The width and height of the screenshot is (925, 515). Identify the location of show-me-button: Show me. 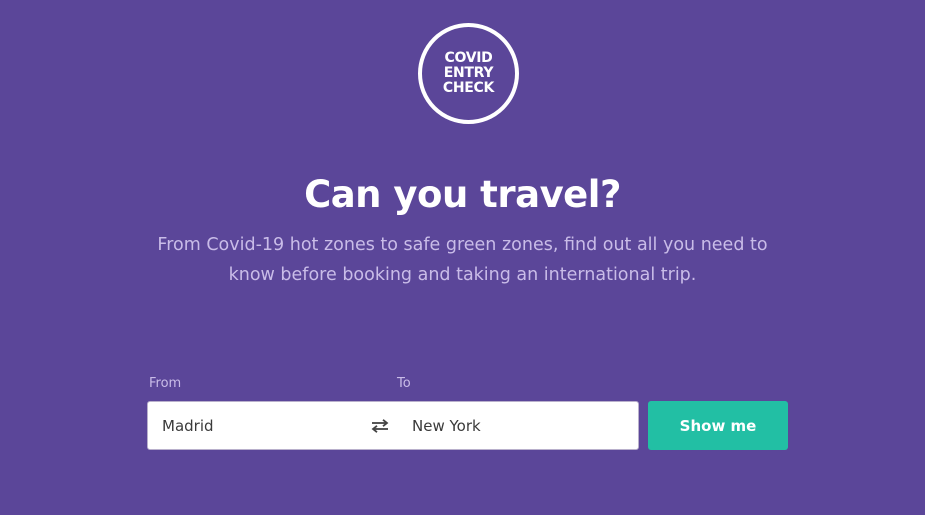
(718, 425).